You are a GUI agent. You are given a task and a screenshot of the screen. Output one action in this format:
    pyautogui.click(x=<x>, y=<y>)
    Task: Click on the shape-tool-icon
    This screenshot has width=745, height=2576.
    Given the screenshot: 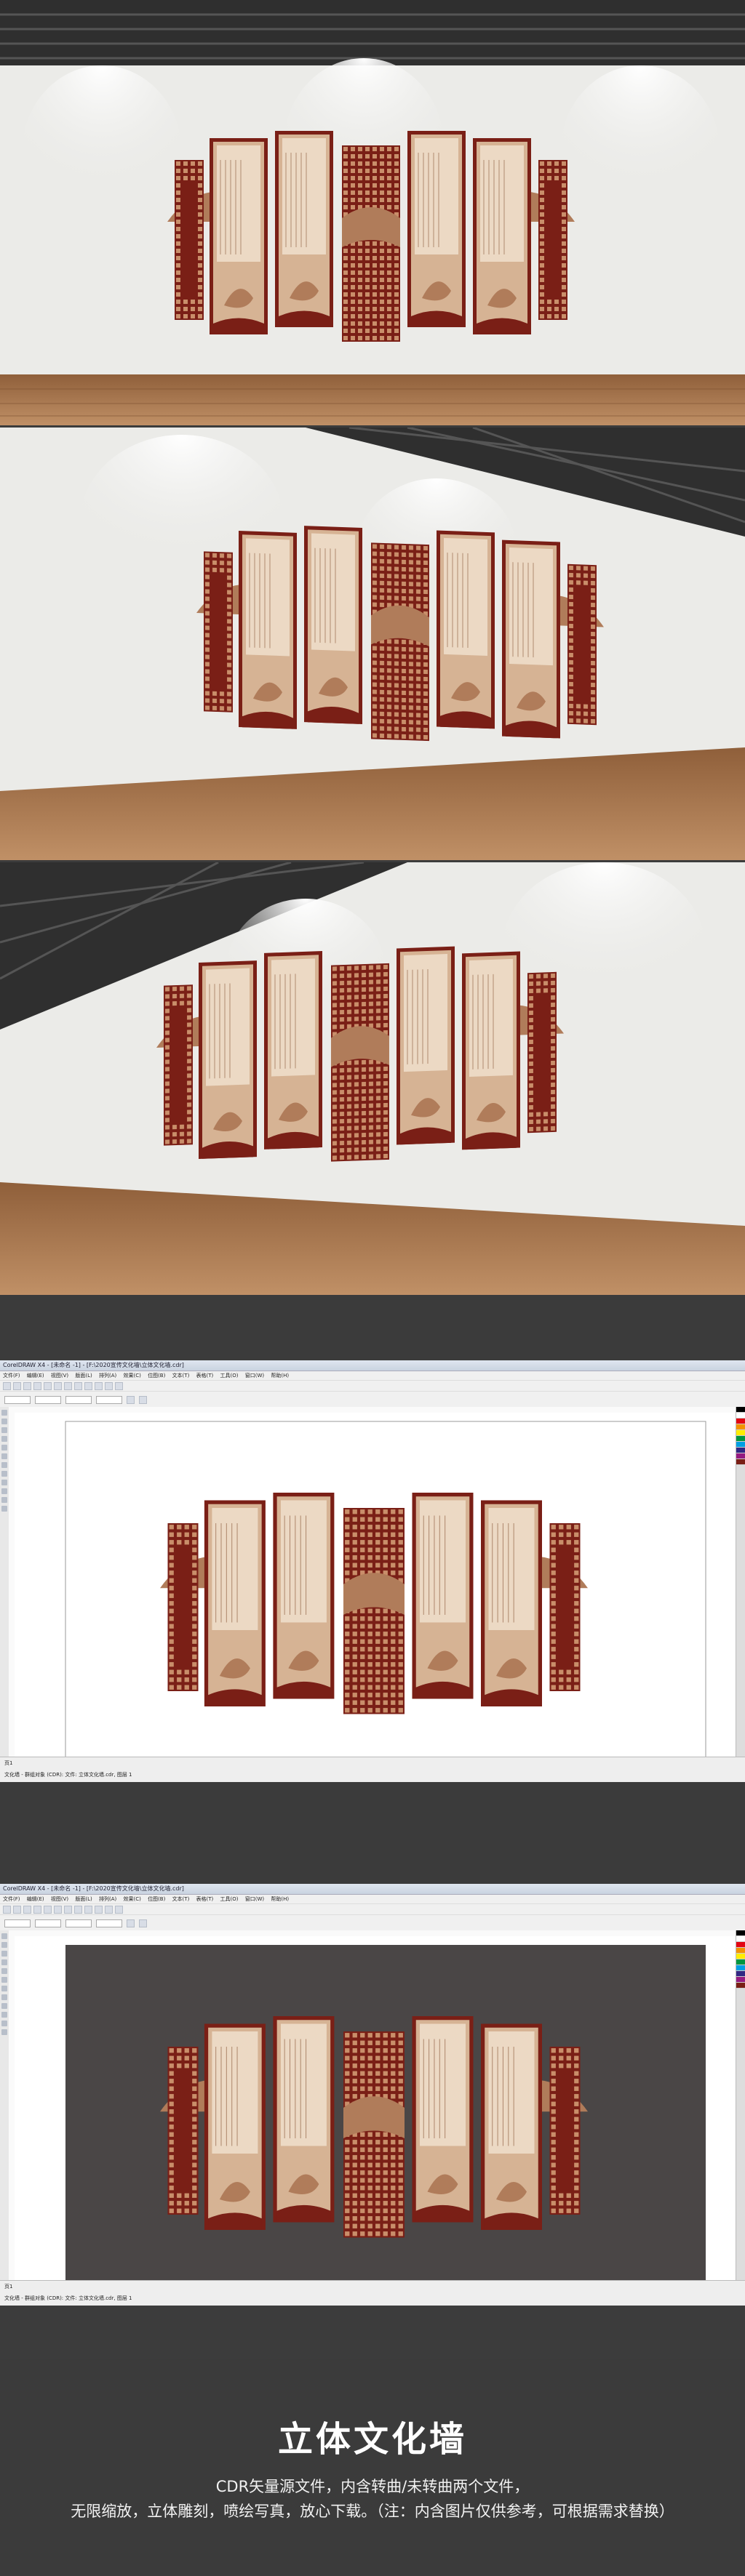 What is the action you would take?
    pyautogui.click(x=4, y=1945)
    